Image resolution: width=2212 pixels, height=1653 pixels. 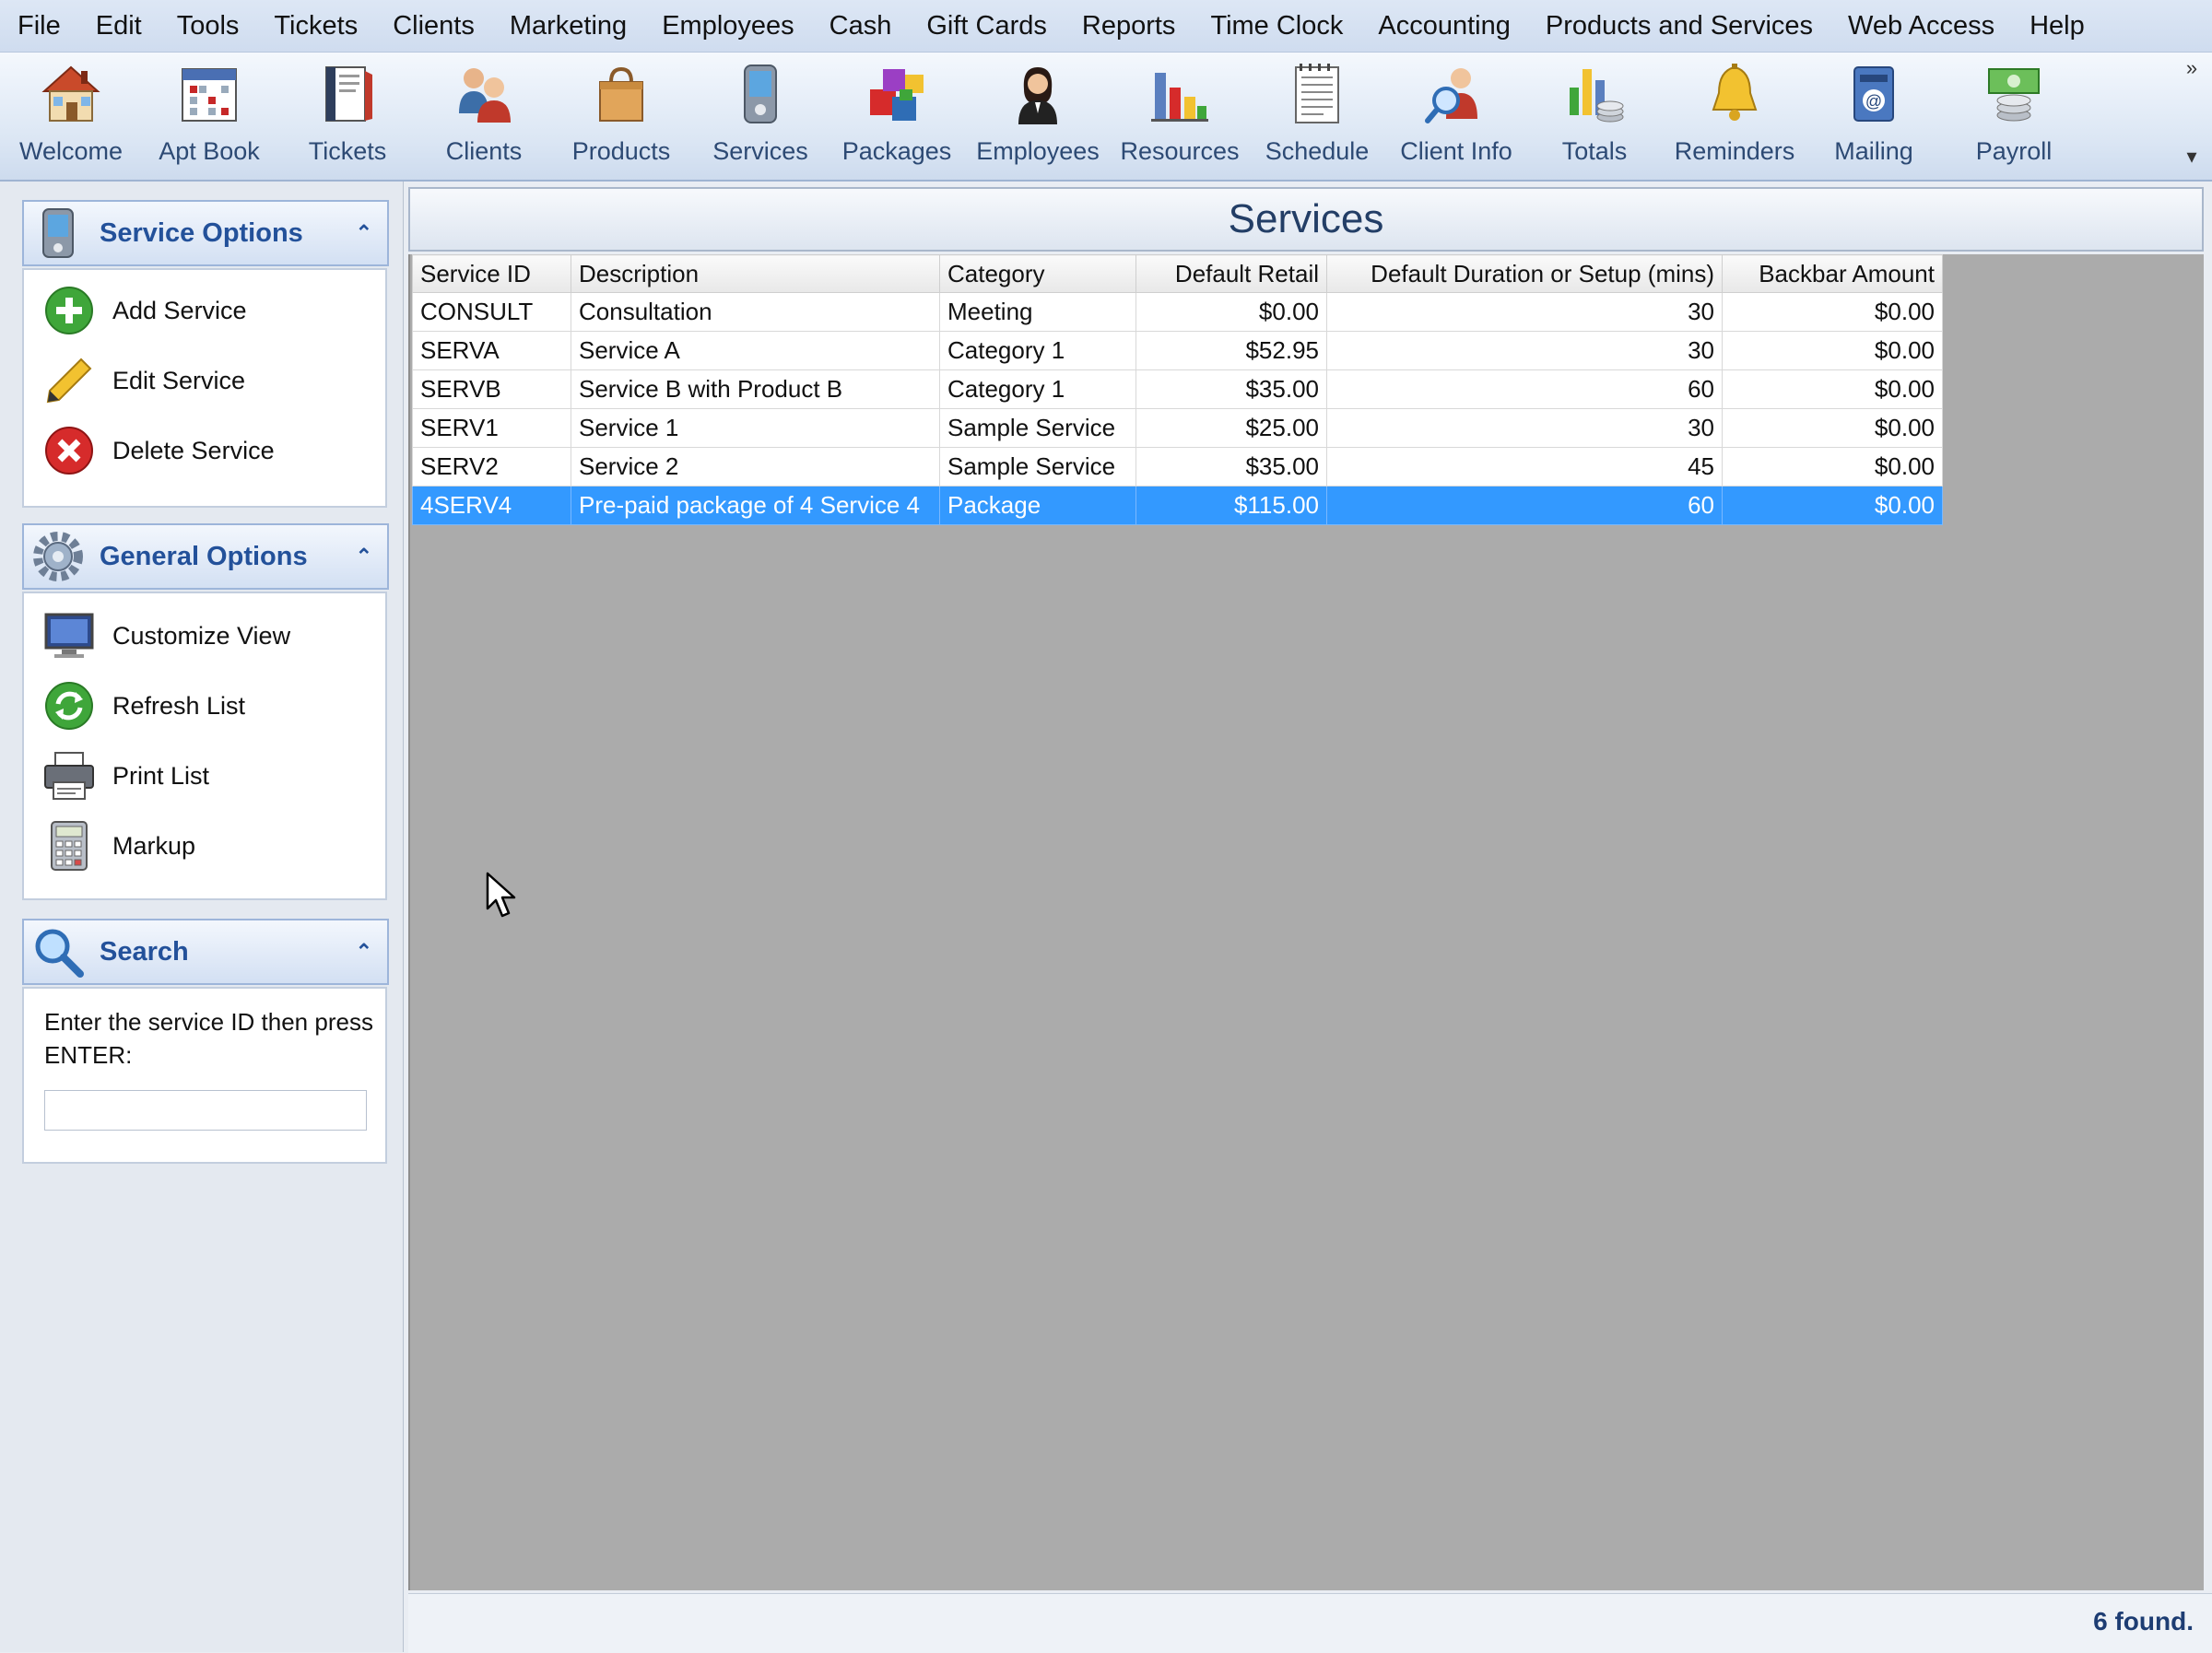 I want to click on toolbar-payroll-button: Payroll, so click(x=2013, y=117).